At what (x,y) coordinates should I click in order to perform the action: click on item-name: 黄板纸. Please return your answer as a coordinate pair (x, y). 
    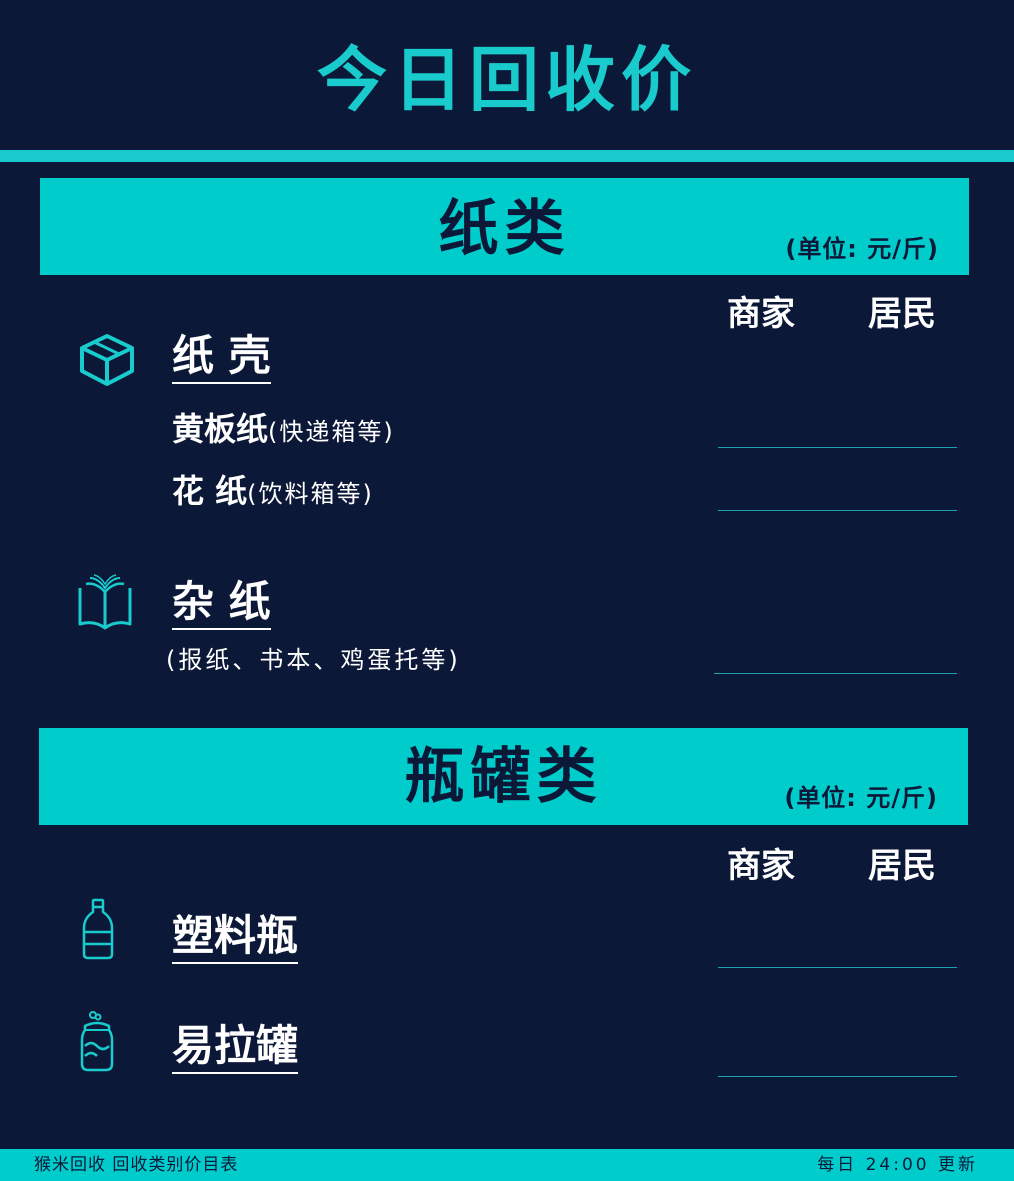
    Looking at the image, I should click on (220, 429).